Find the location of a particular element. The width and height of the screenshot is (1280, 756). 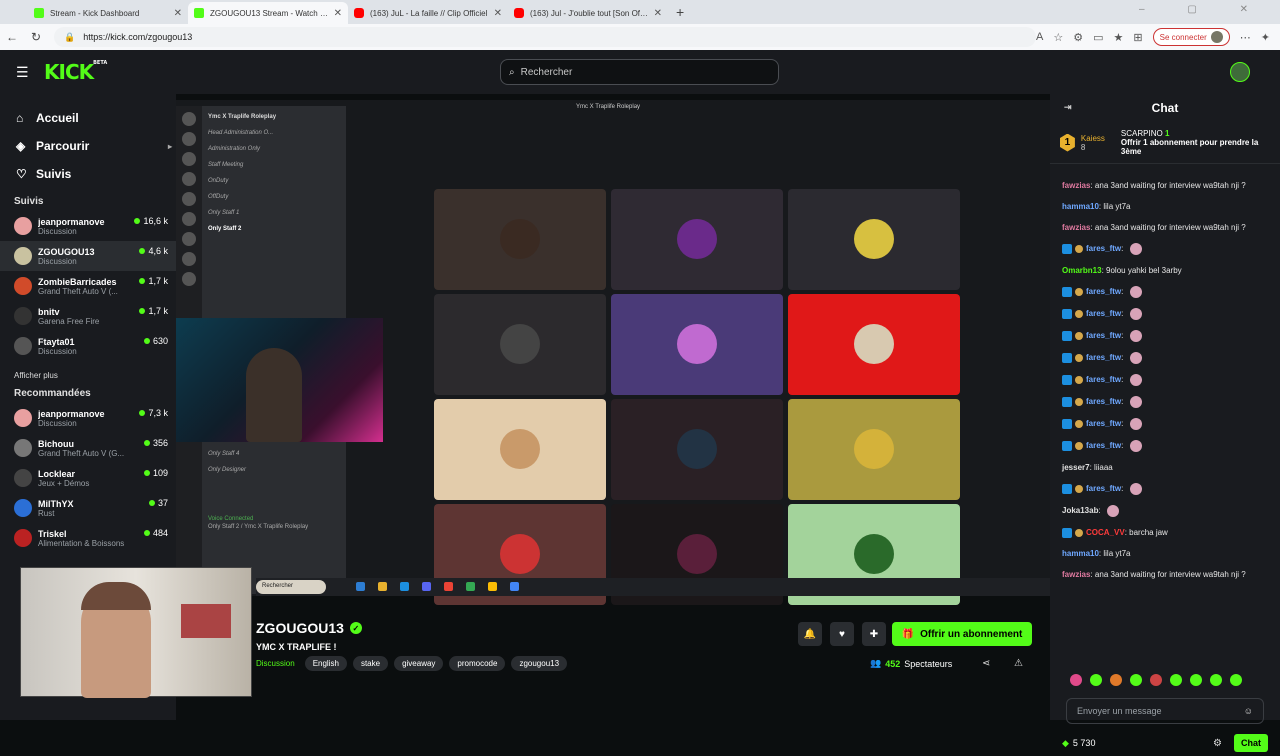

sidebar-channel: jeanpormanove Discussion 7,3 k is located at coordinates (88, 418).